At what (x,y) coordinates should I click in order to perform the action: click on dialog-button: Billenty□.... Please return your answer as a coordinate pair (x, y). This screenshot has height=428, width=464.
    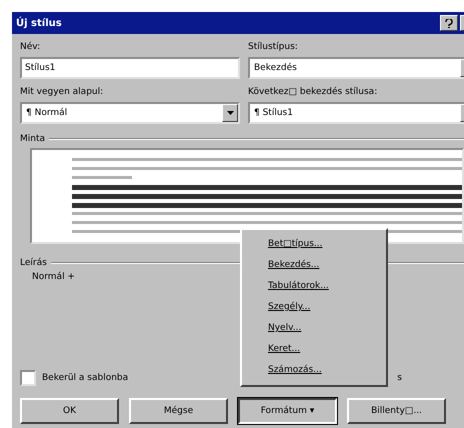
    Looking at the image, I should click on (396, 411).